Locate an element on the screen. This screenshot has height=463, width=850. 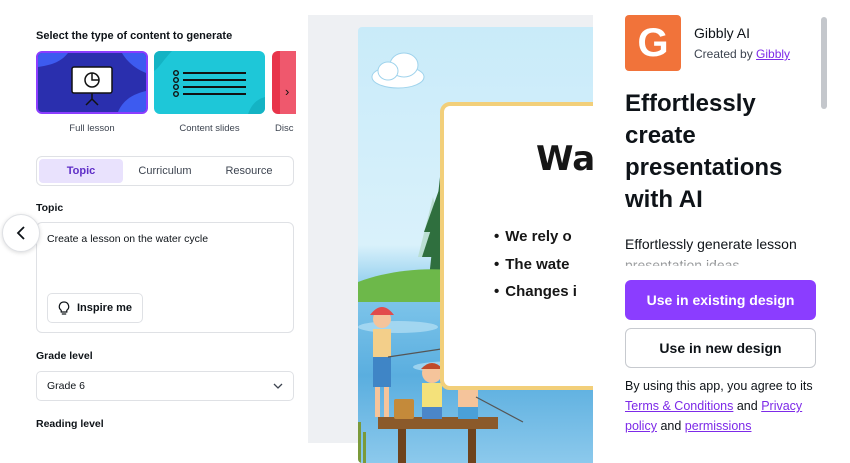
back-button is located at coordinates (21, 233).